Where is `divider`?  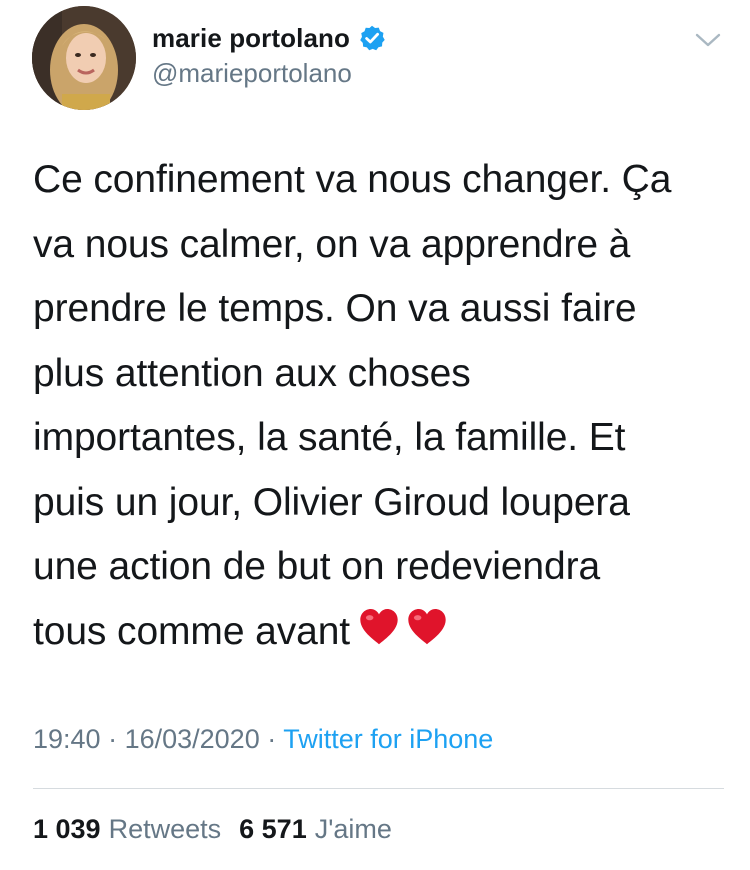
divider is located at coordinates (378, 788).